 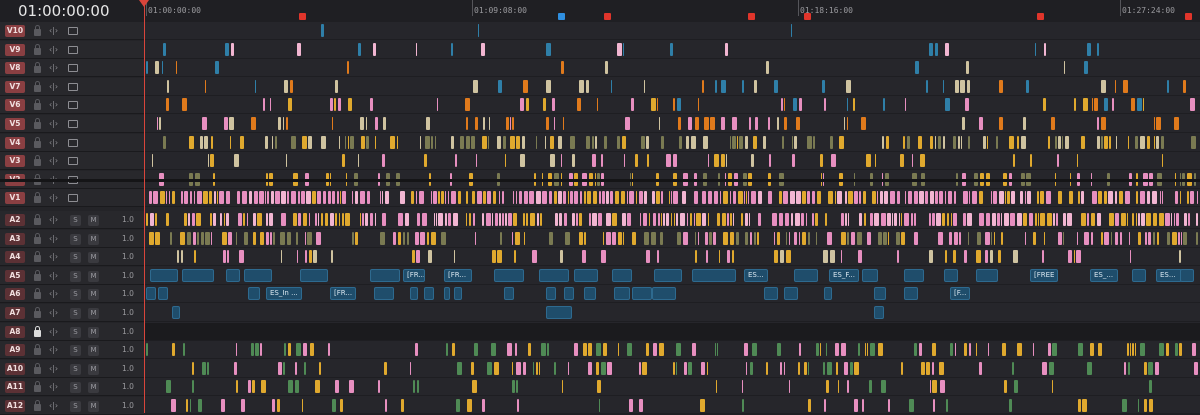 What do you see at coordinates (15, 124) in the screenshot?
I see `track-label: V5` at bounding box center [15, 124].